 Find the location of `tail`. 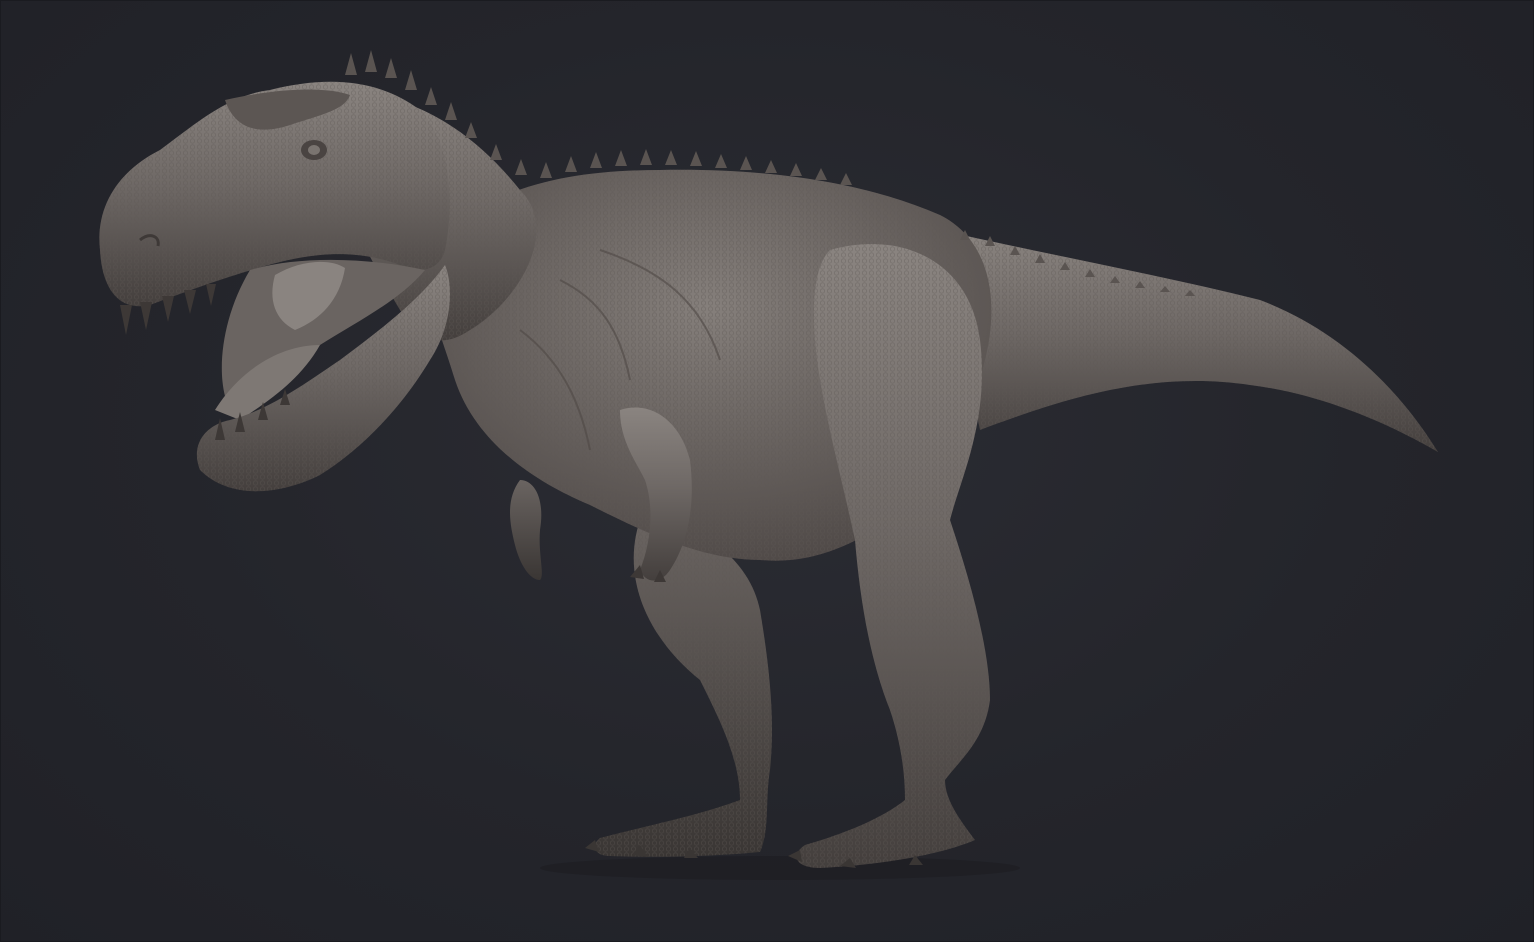

tail is located at coordinates (1189, 341).